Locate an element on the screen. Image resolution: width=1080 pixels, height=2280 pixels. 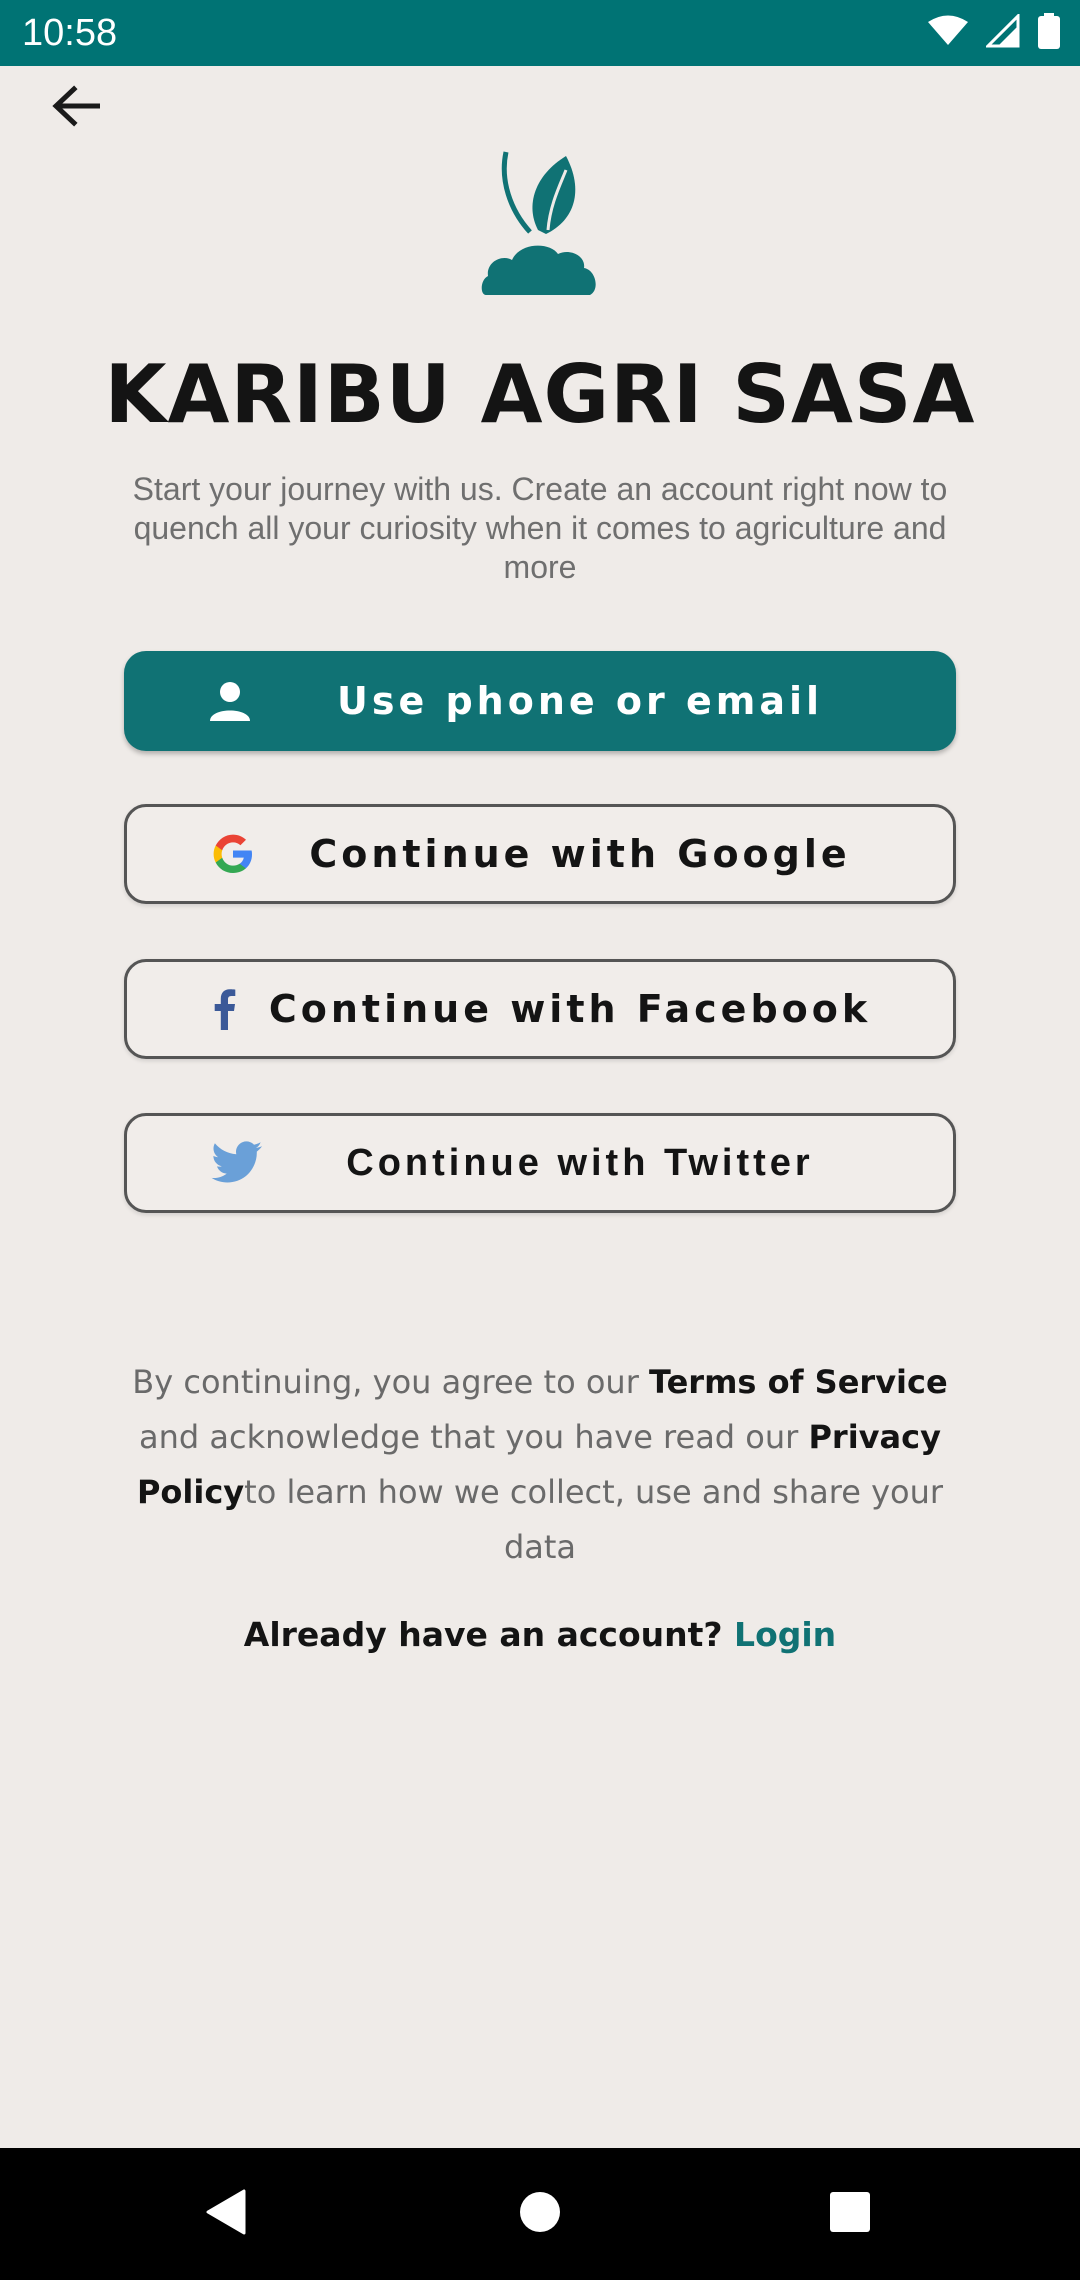
continue-with-google-label: Continue with Google is located at coordinates (580, 854).